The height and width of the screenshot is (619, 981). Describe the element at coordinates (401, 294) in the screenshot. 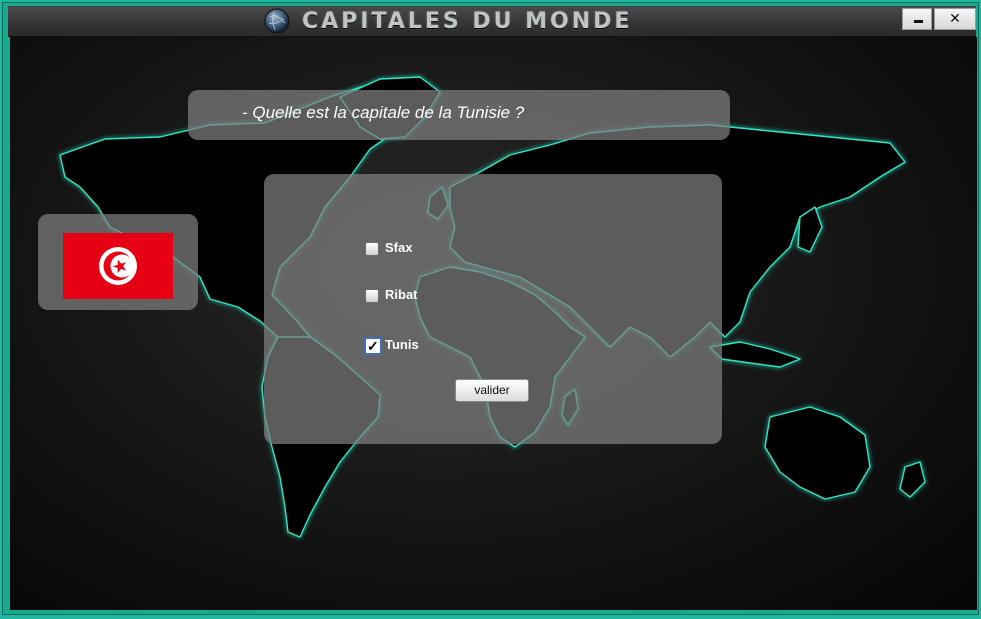

I see `option-label: Ribat` at that location.